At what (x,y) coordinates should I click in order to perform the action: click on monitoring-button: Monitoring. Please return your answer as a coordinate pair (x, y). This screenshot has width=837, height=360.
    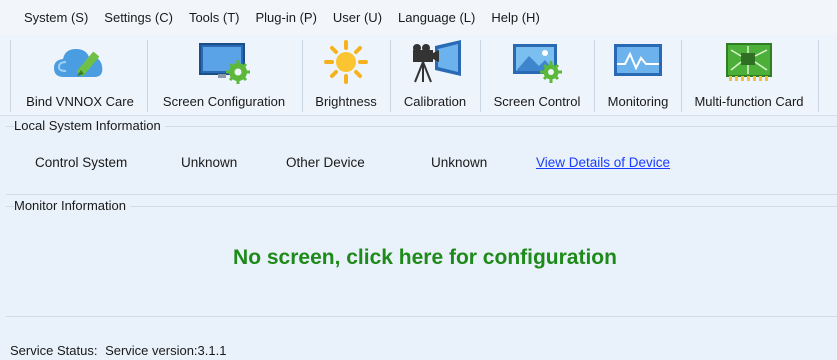
    Looking at the image, I should click on (638, 75).